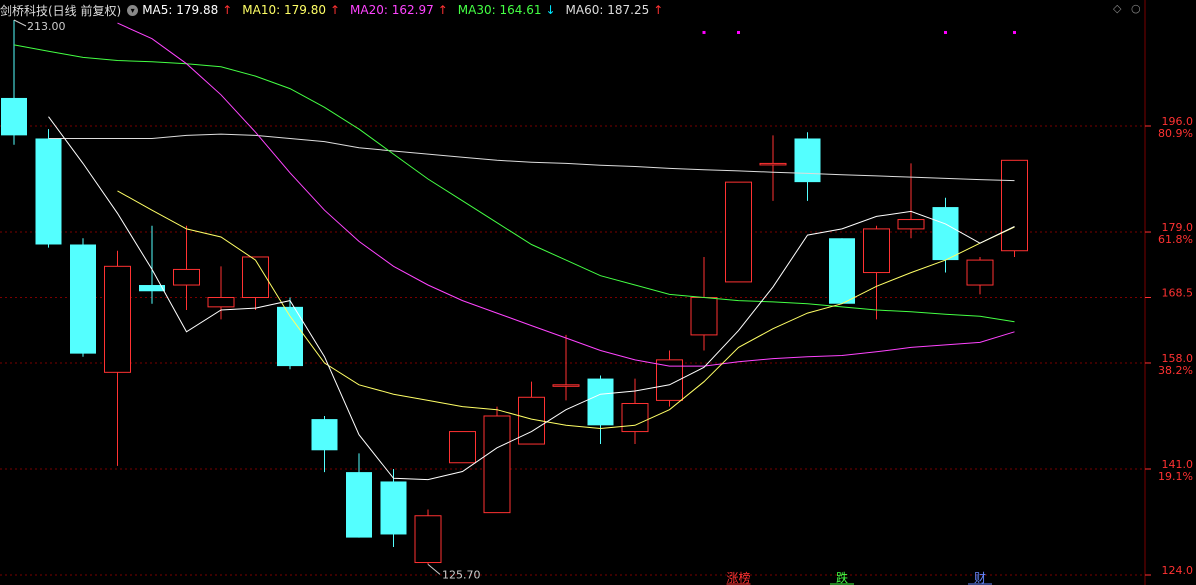 This screenshot has height=585, width=1196. I want to click on pct-tick-label: 61.8%, so click(1175, 239).